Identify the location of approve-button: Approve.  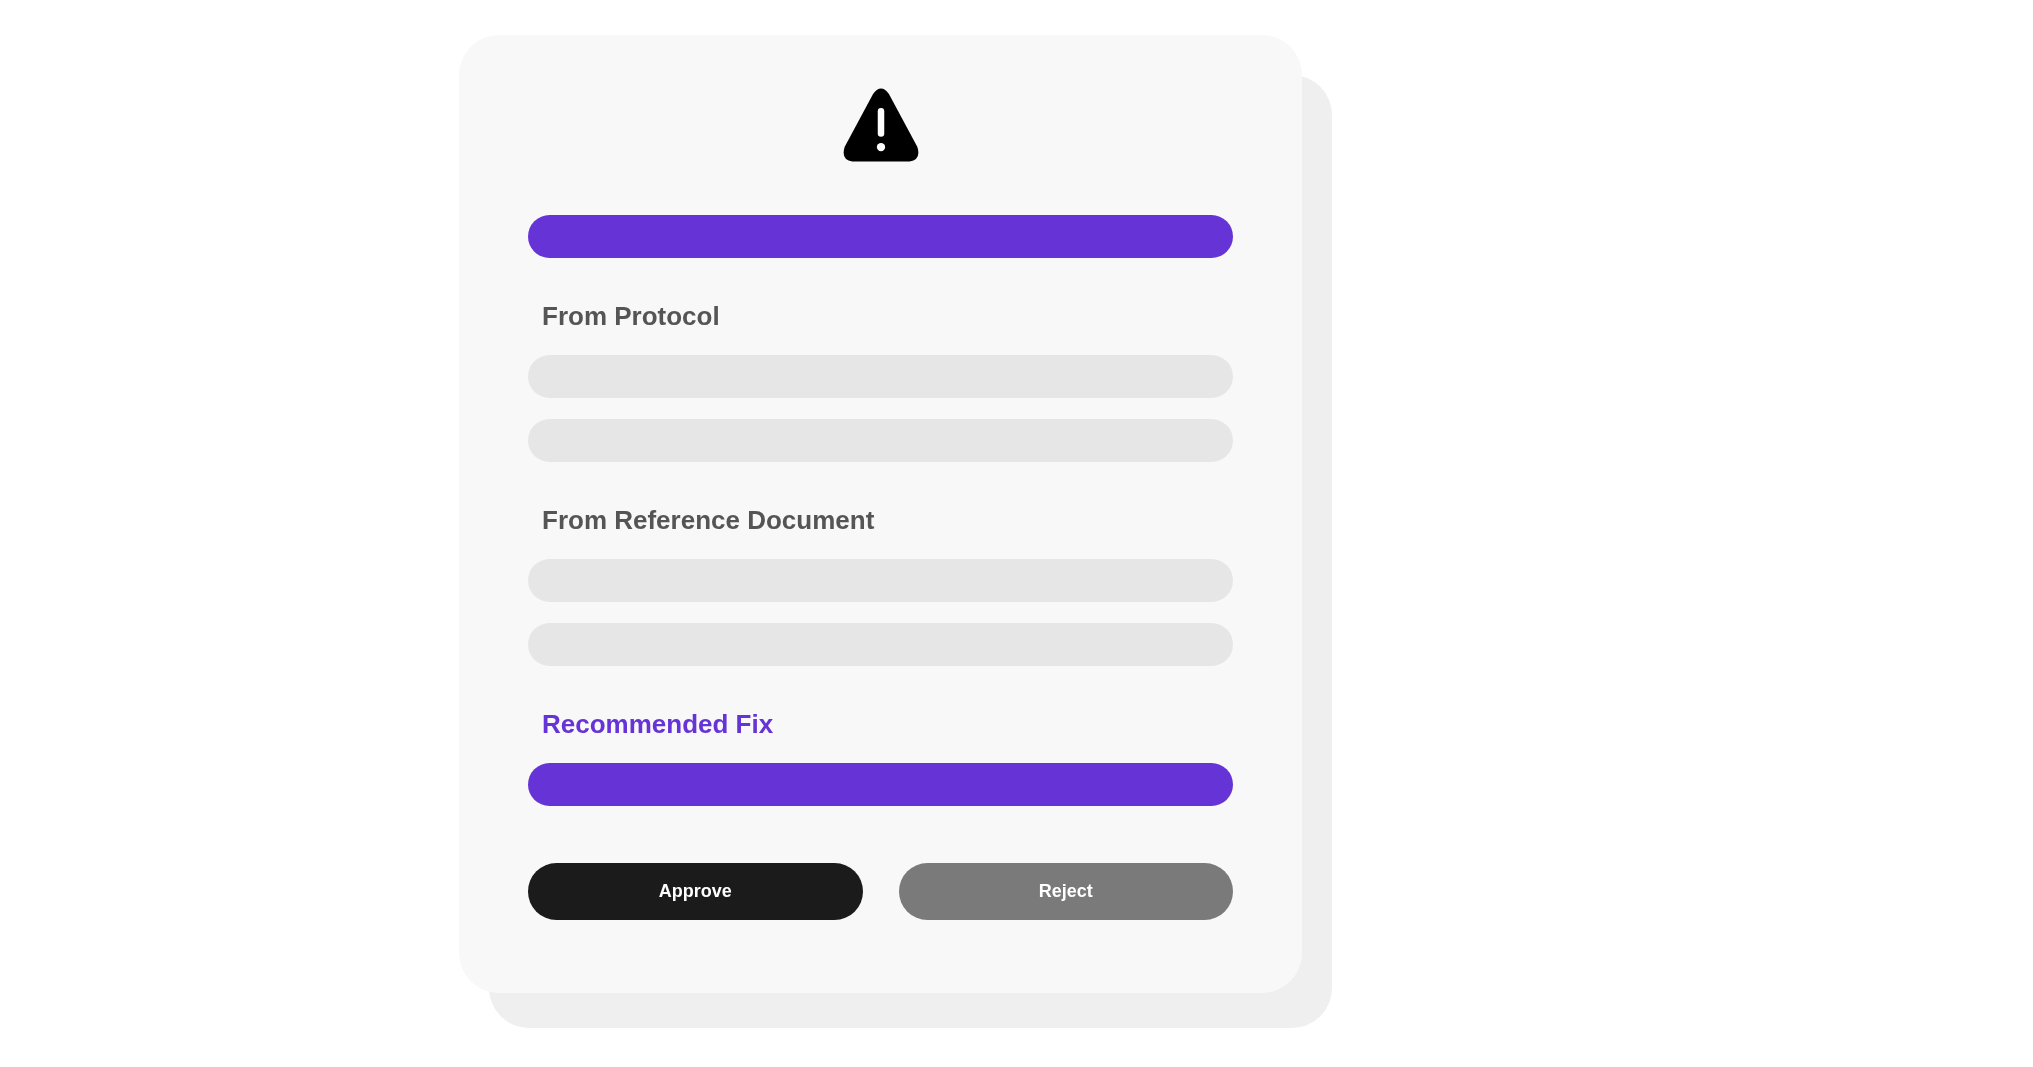
(695, 891).